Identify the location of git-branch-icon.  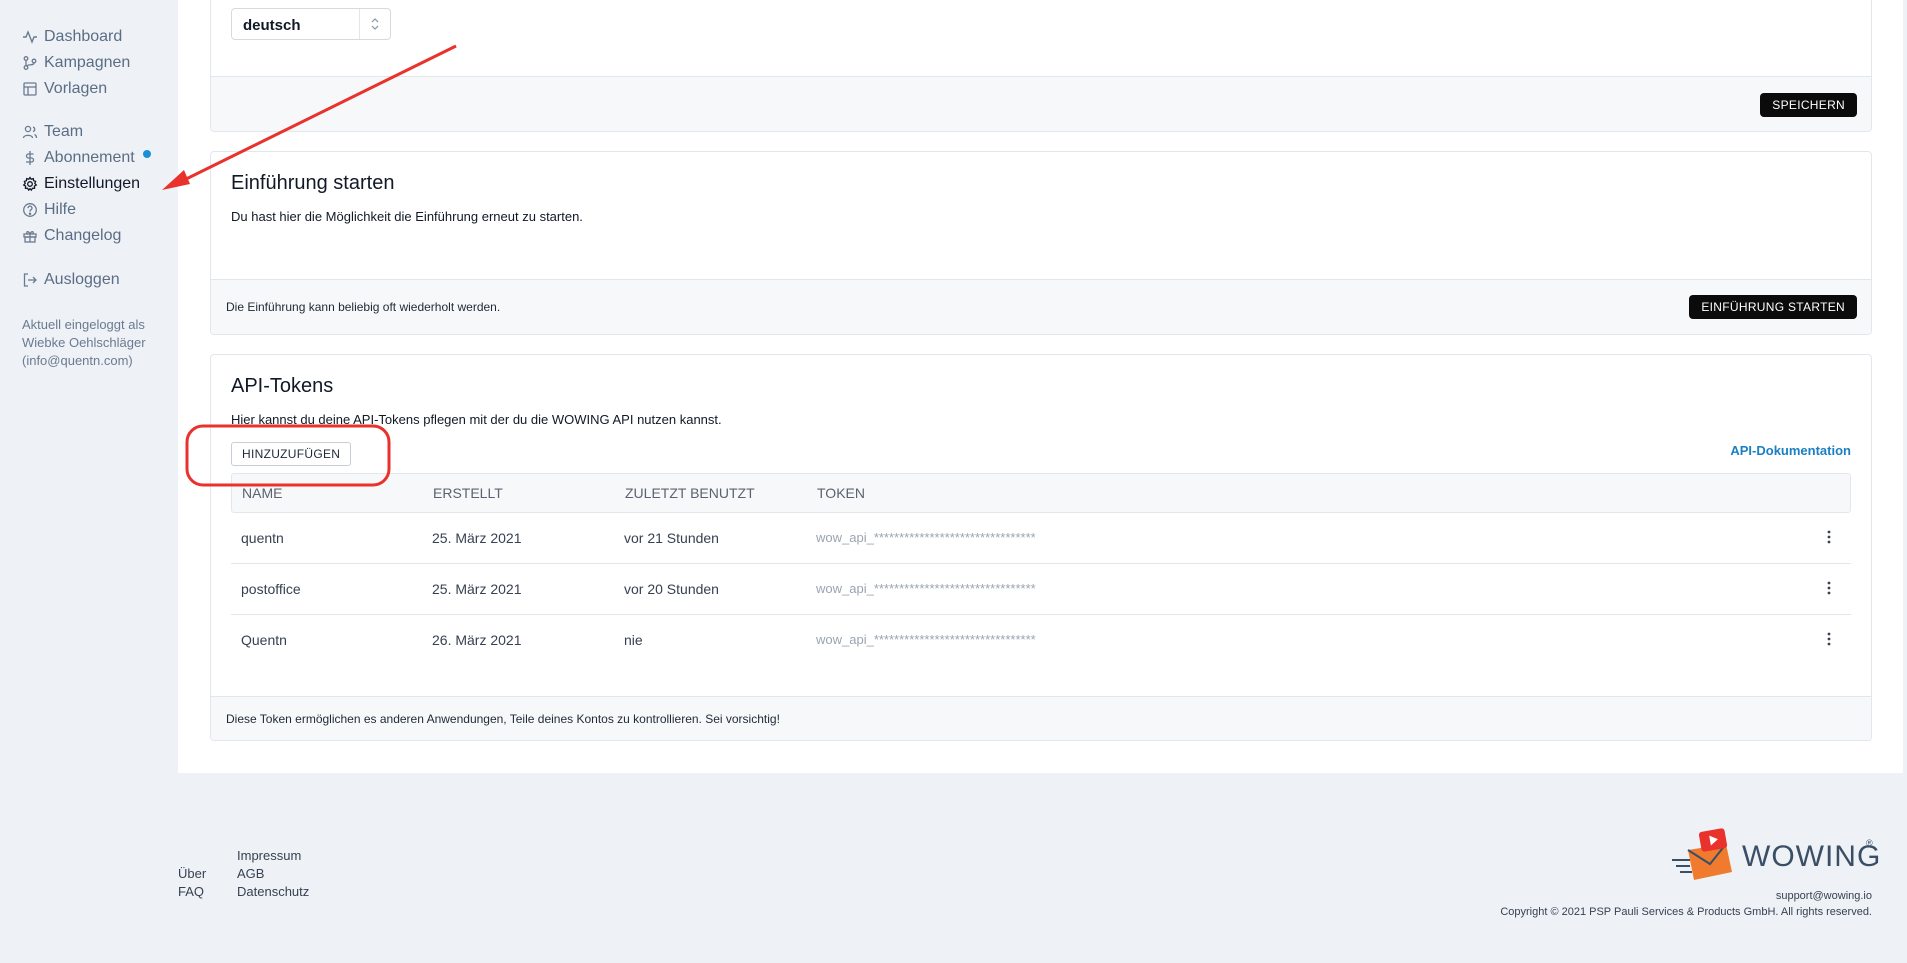
(30, 63).